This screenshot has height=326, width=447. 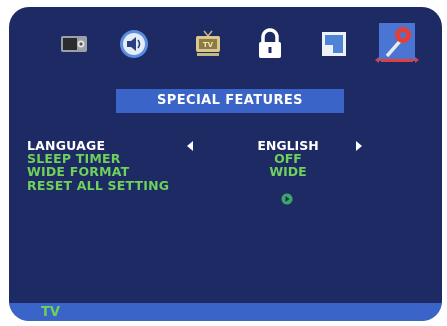 I want to click on svg-text: TV, so click(x=208, y=45).